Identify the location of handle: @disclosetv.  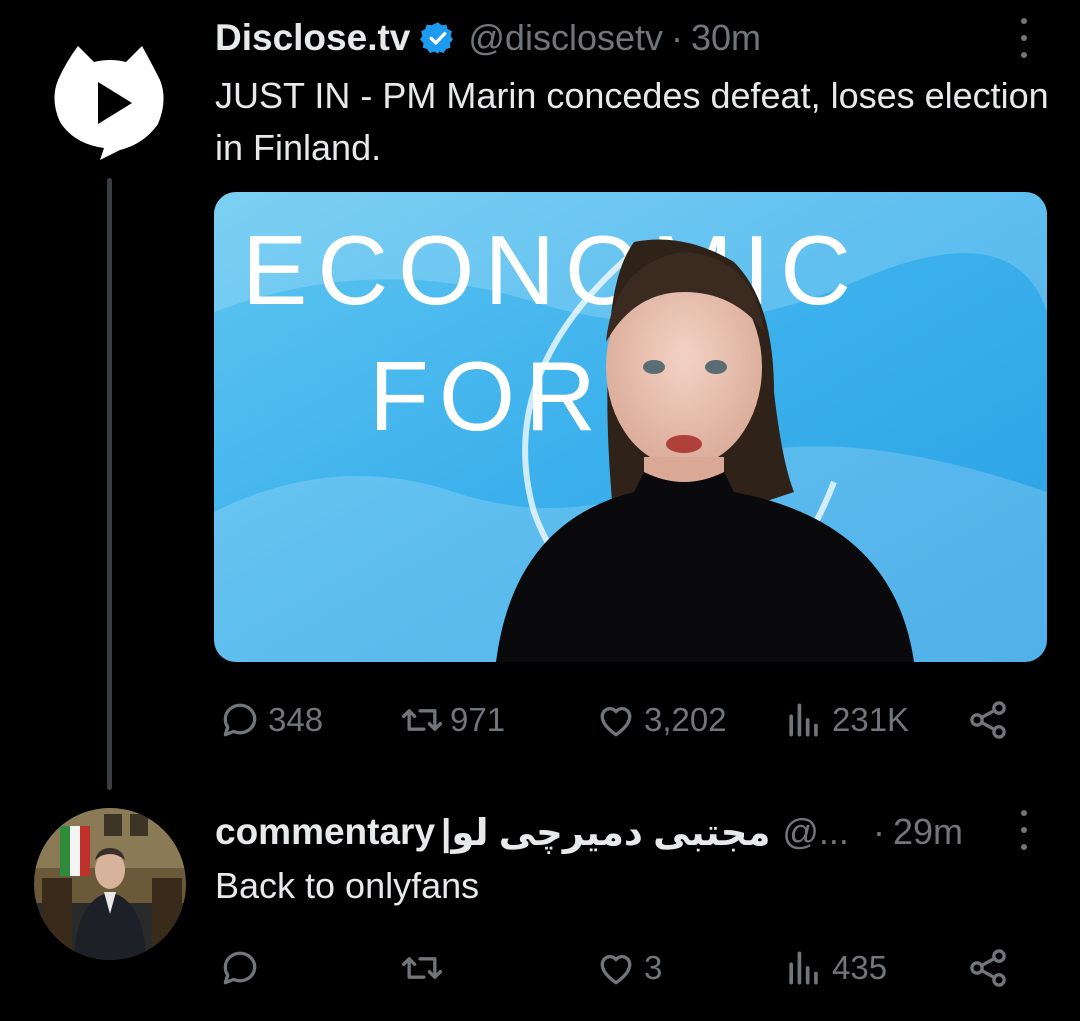
(565, 38).